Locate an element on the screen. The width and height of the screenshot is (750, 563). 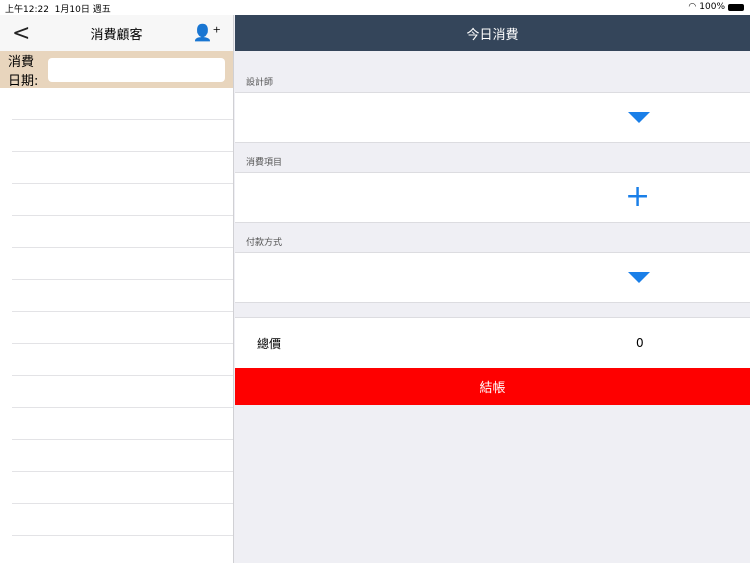
right-nav-bar: 今日消費 is located at coordinates (492, 33).